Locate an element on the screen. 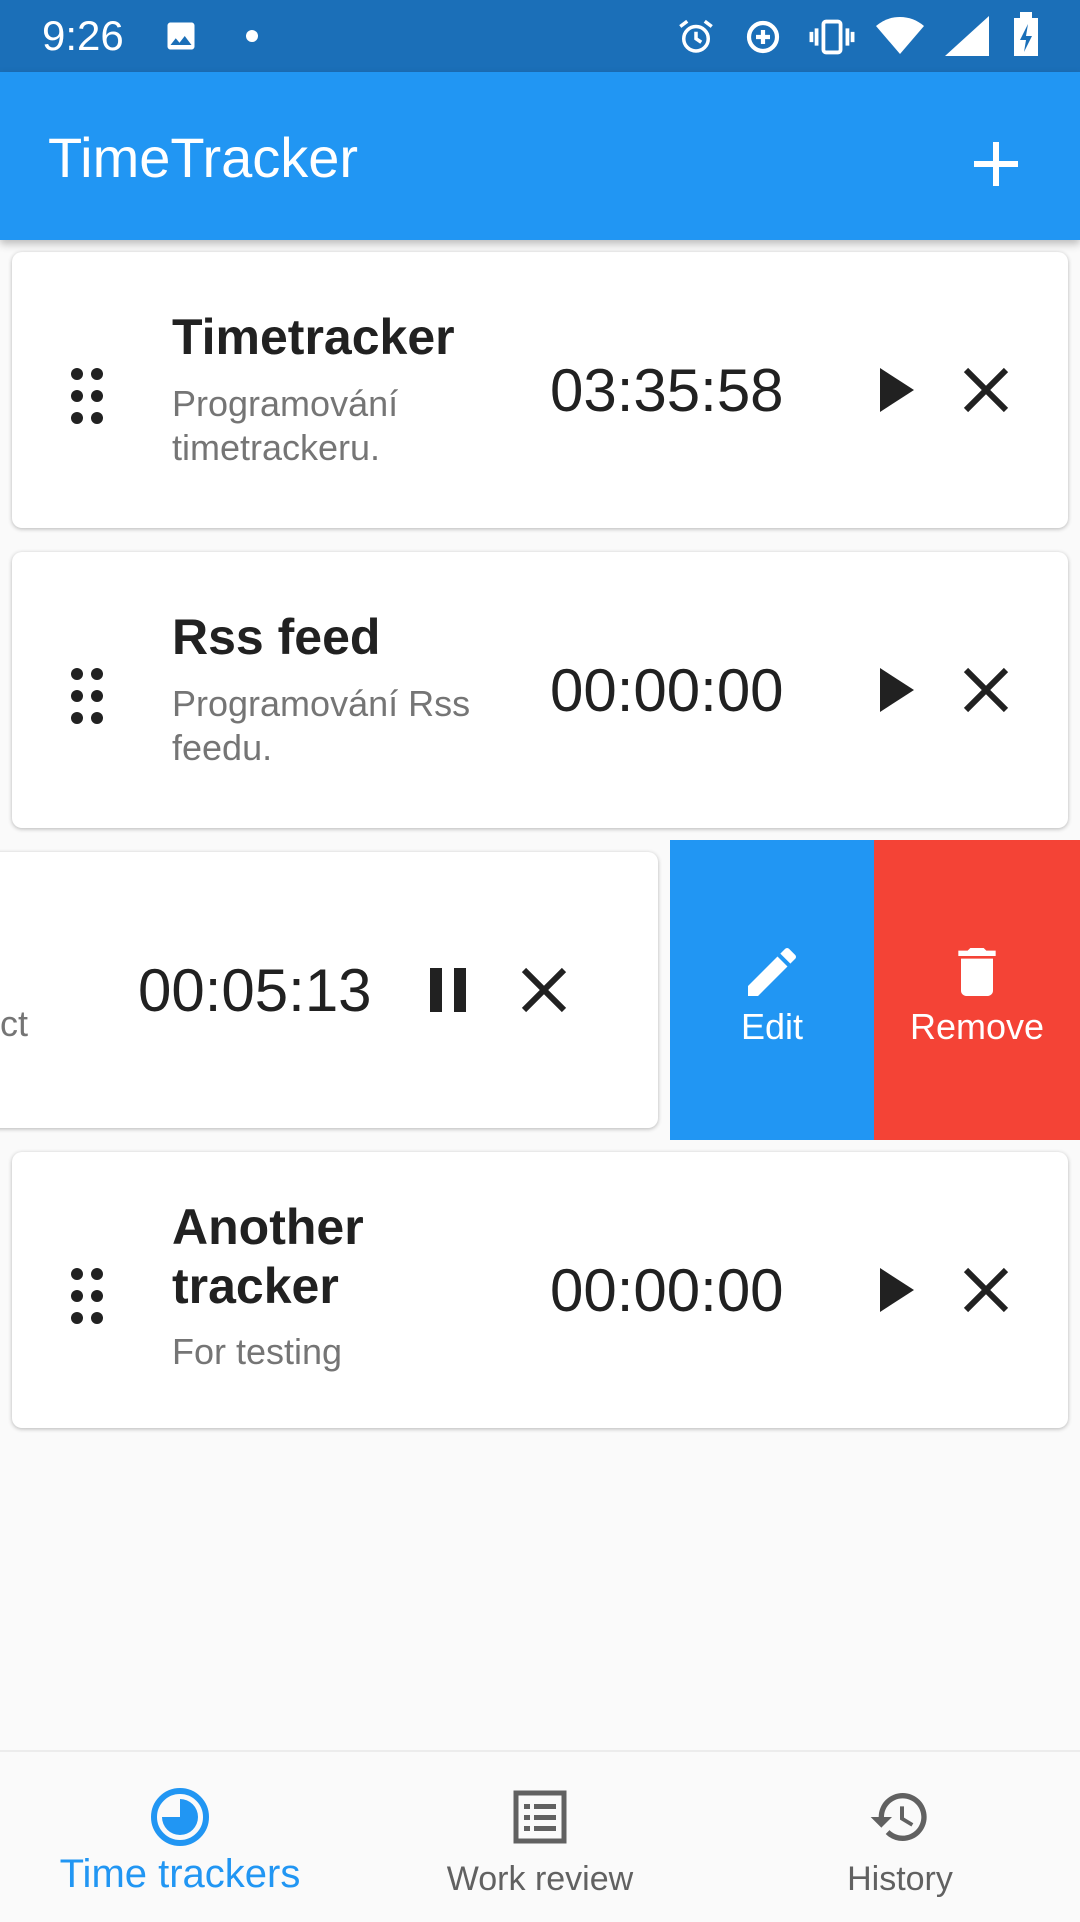 The width and height of the screenshot is (1080, 1922). edit-action-button: Edit is located at coordinates (772, 990).